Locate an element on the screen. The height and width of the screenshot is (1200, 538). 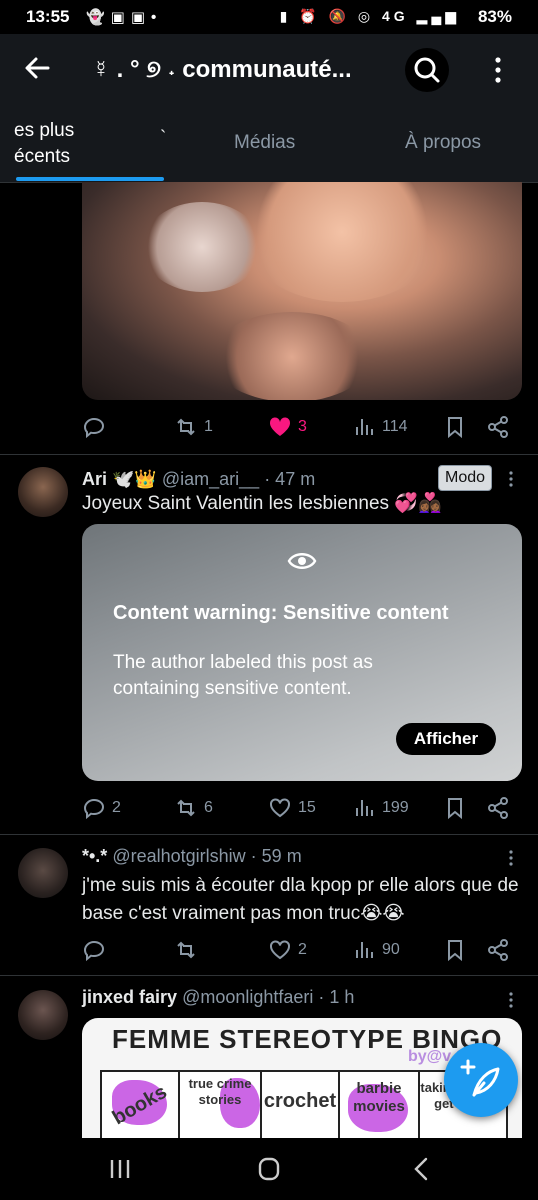
home-icon is located at coordinates (269, 1169).